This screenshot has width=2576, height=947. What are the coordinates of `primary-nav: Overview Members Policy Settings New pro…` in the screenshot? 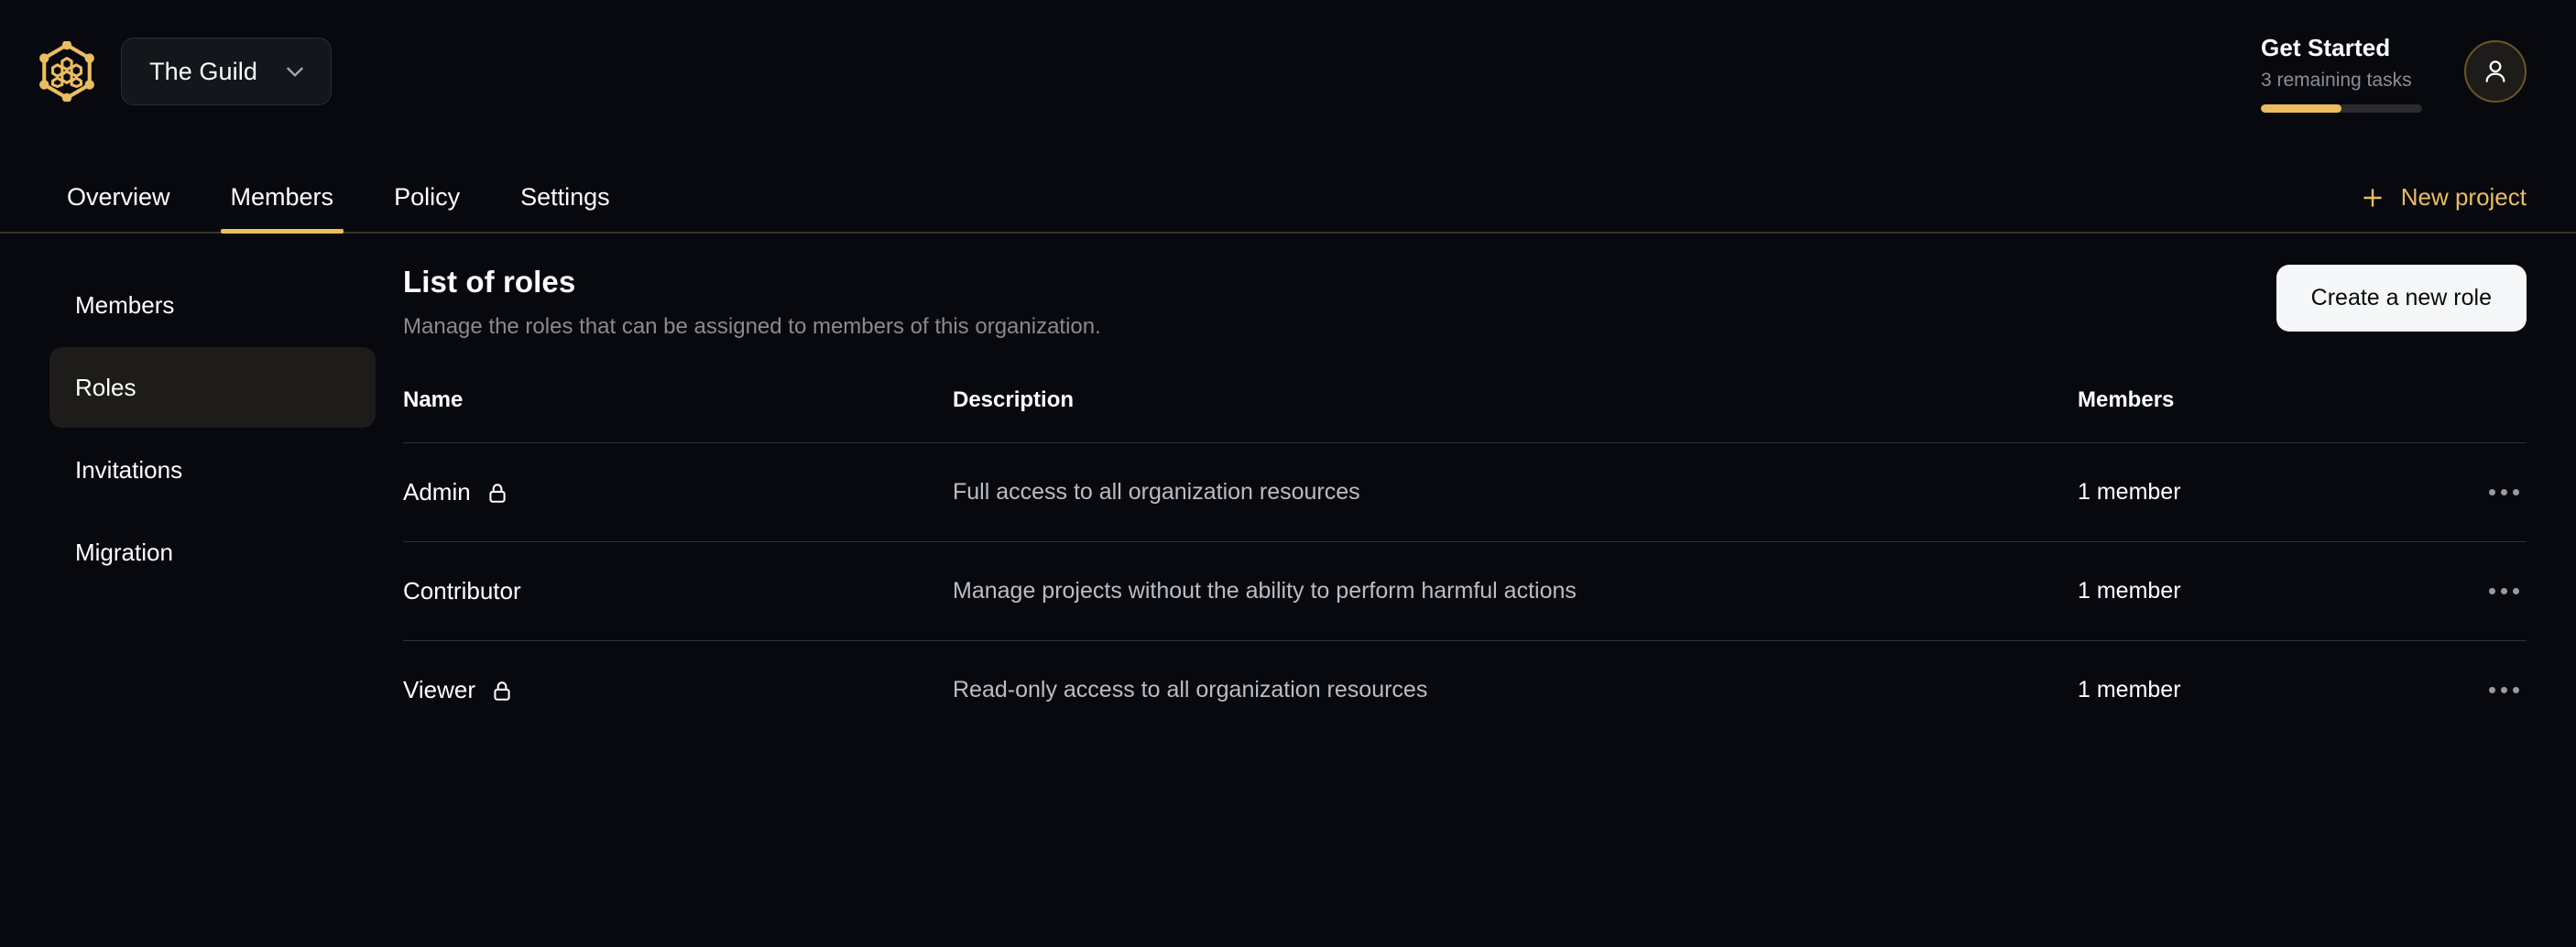 It's located at (1288, 188).